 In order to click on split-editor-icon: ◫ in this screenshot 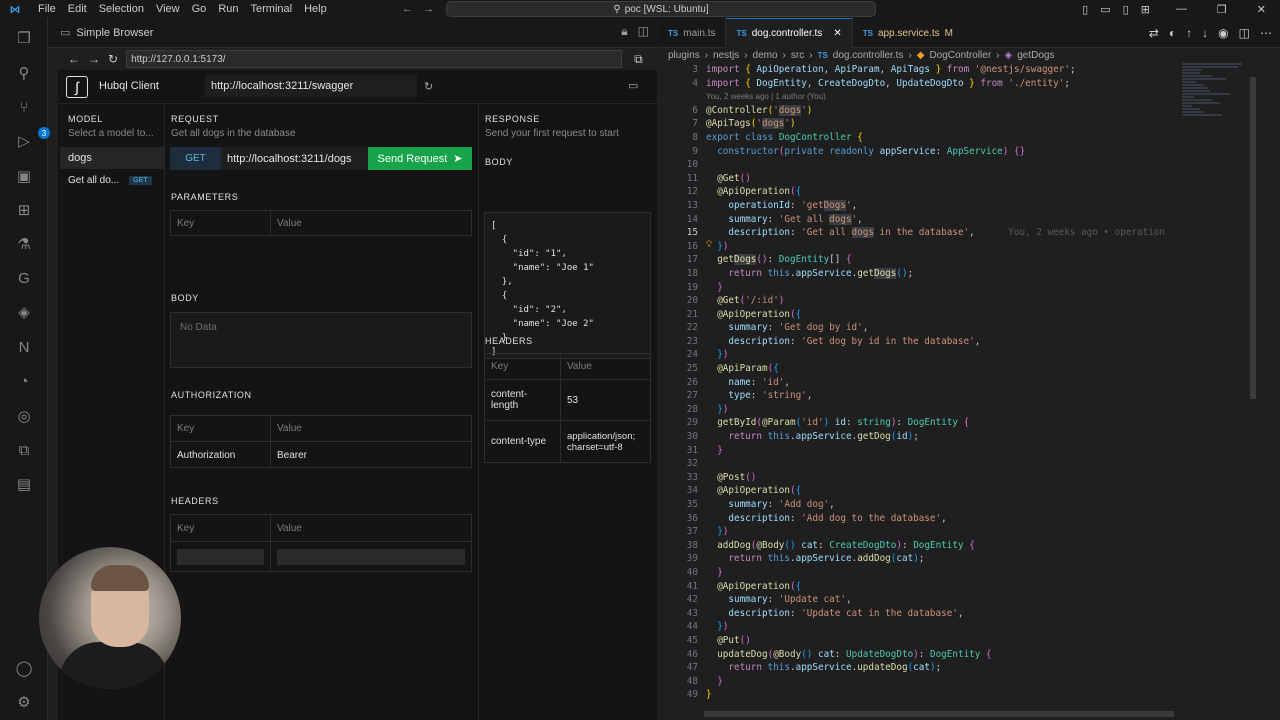, I will do `click(643, 31)`.